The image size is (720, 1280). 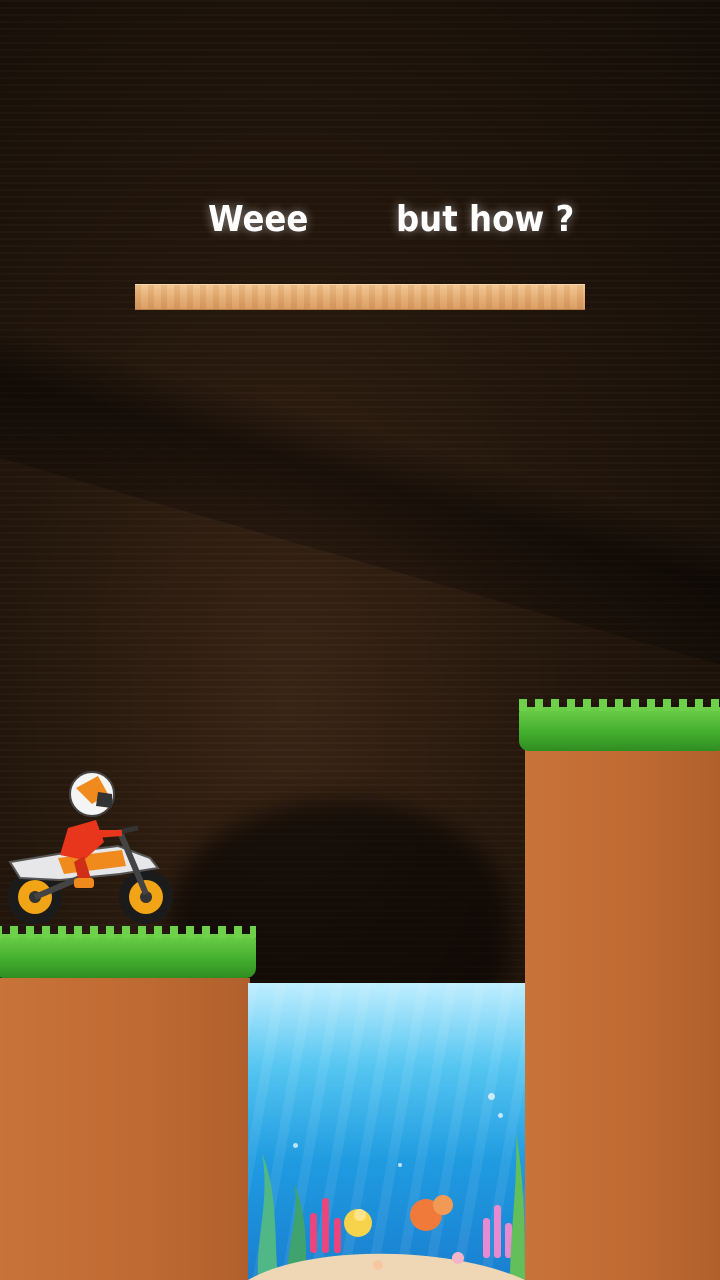 What do you see at coordinates (386, 1131) in the screenshot?
I see `water-gap` at bounding box center [386, 1131].